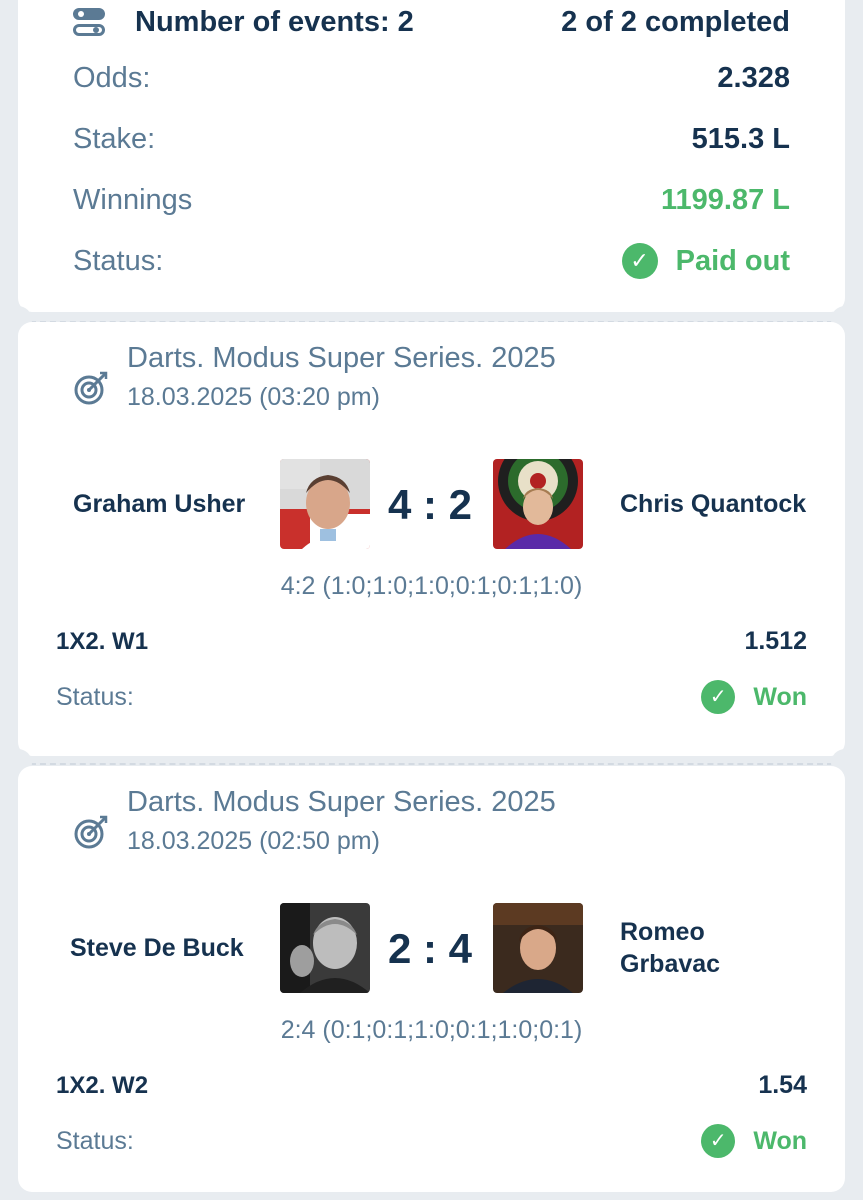 The width and height of the screenshot is (863, 1200). I want to click on odds-value: 2.328, so click(753, 78).